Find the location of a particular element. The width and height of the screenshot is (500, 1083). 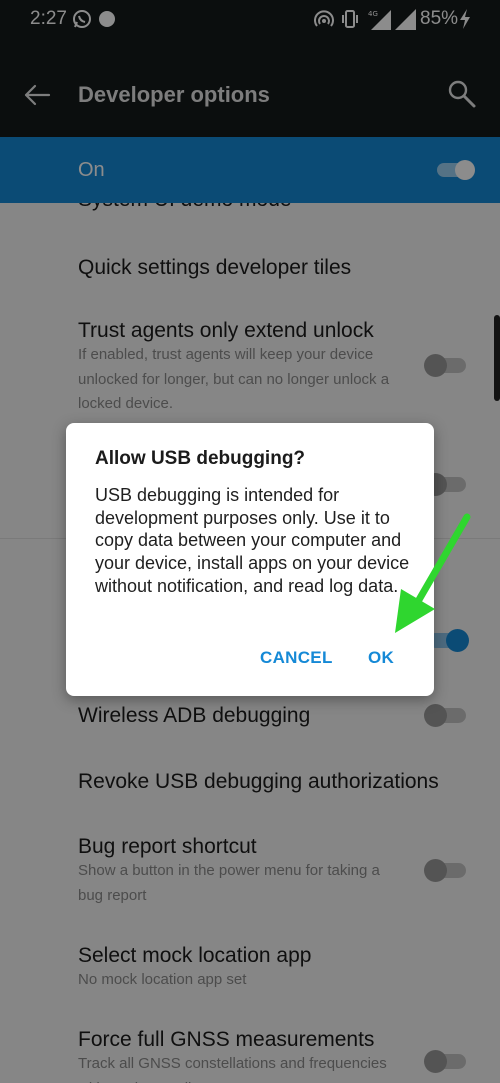

dialog-title: Allow USB debugging? is located at coordinates (200, 458).